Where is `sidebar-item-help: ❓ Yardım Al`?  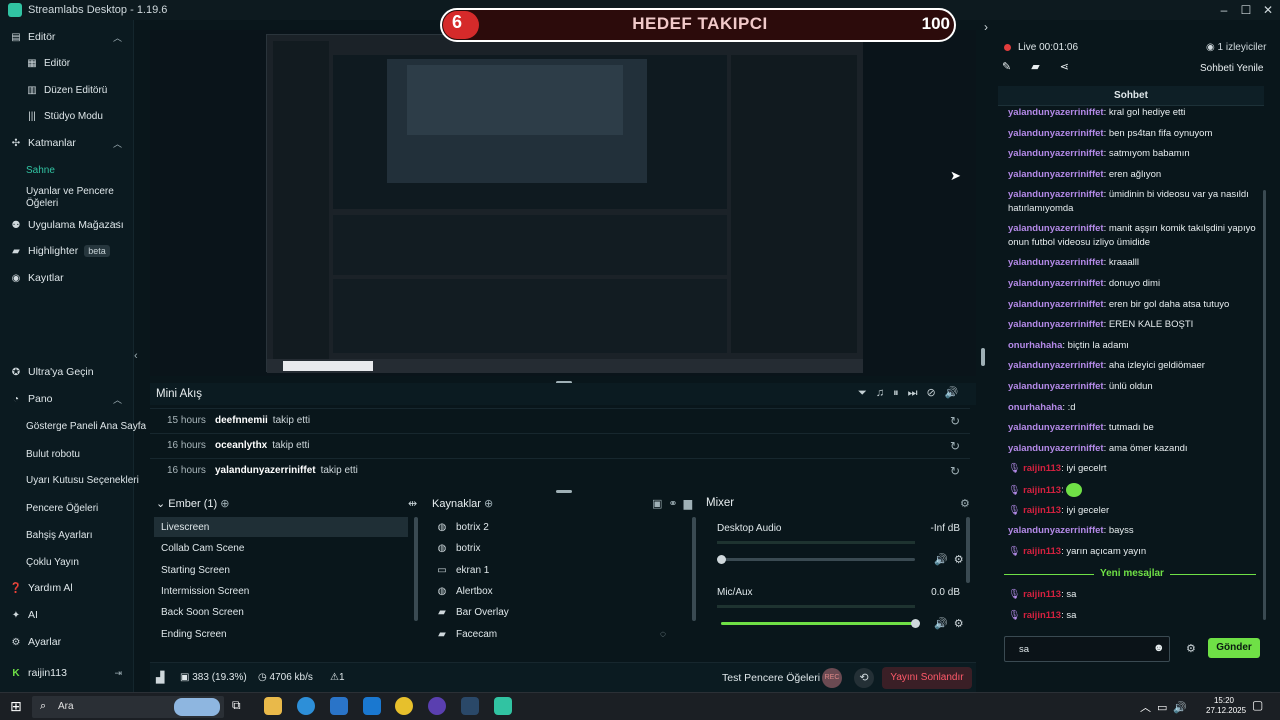 sidebar-item-help: ❓ Yardım Al is located at coordinates (71, 588).